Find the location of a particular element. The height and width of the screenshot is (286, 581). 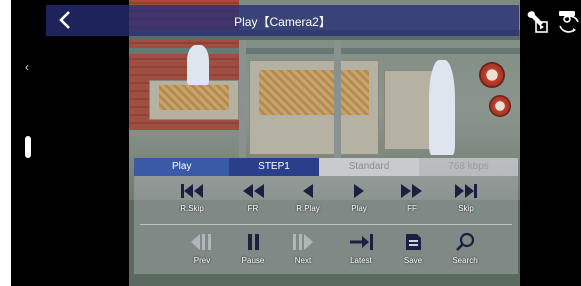

pause-button: Pause is located at coordinates (253, 252).